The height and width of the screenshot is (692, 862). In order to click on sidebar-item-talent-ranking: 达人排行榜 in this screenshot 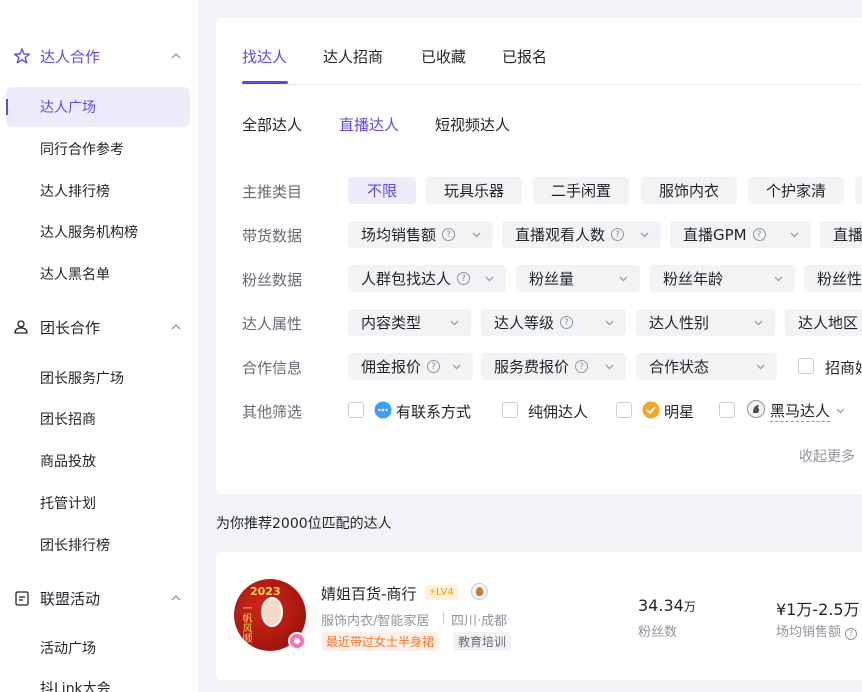, I will do `click(98, 191)`.